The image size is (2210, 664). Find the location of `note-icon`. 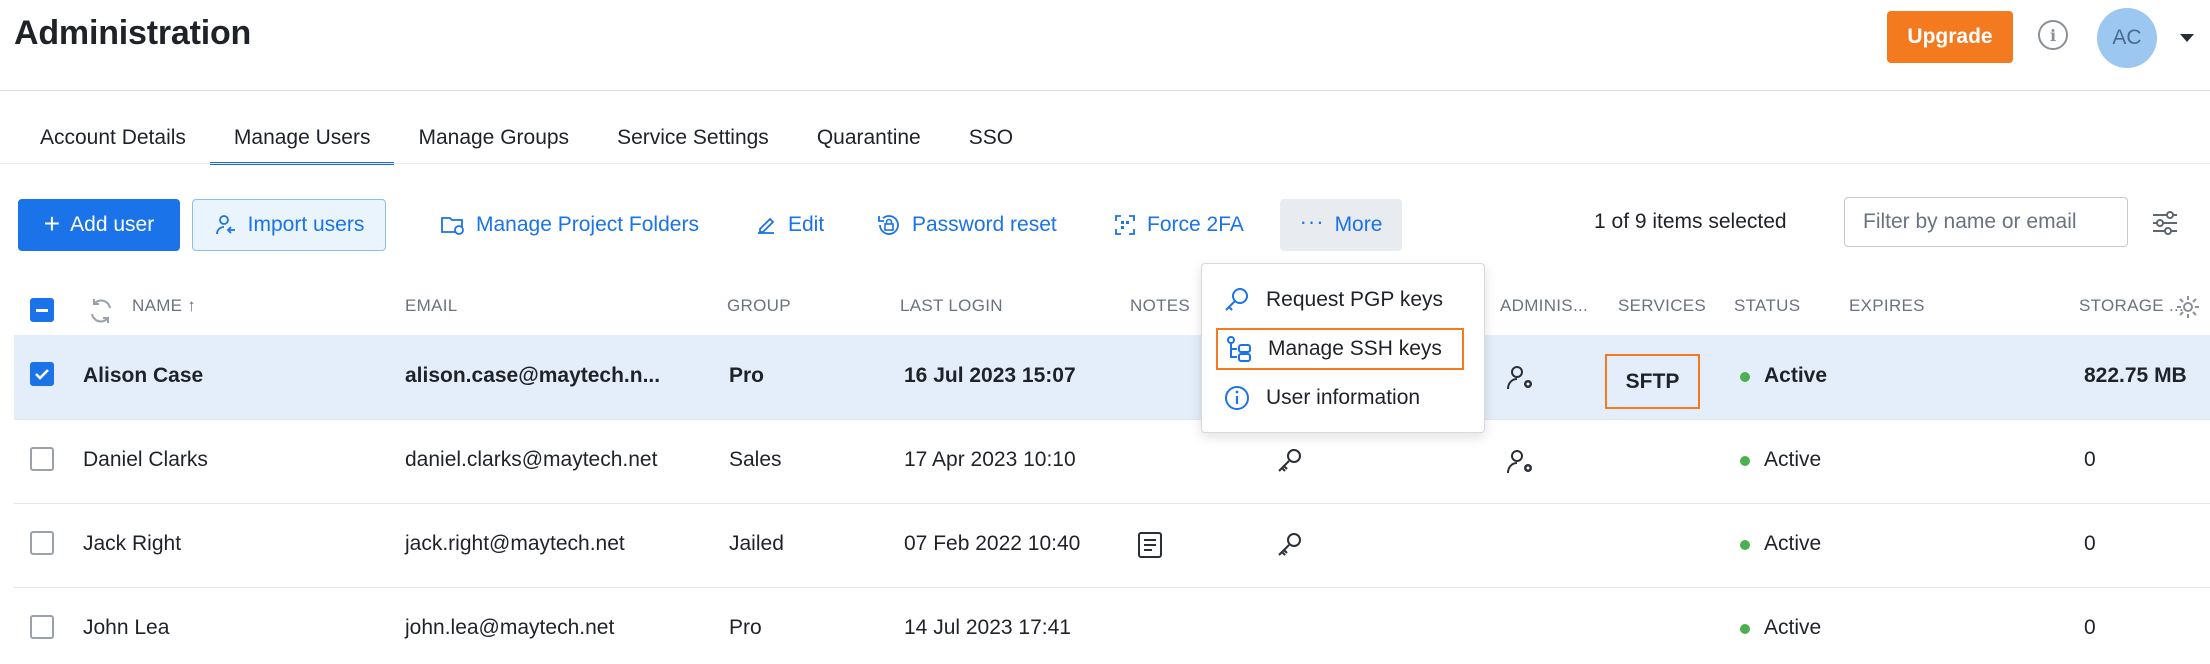

note-icon is located at coordinates (1150, 545).